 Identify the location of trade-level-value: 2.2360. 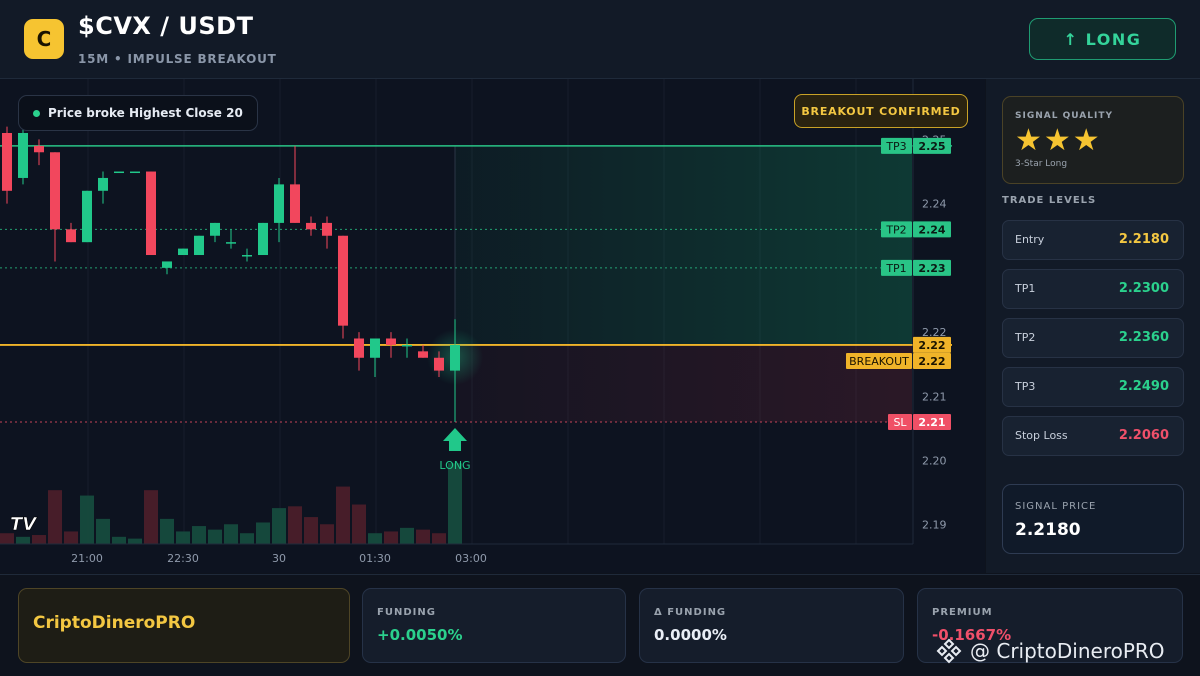
(1143, 337).